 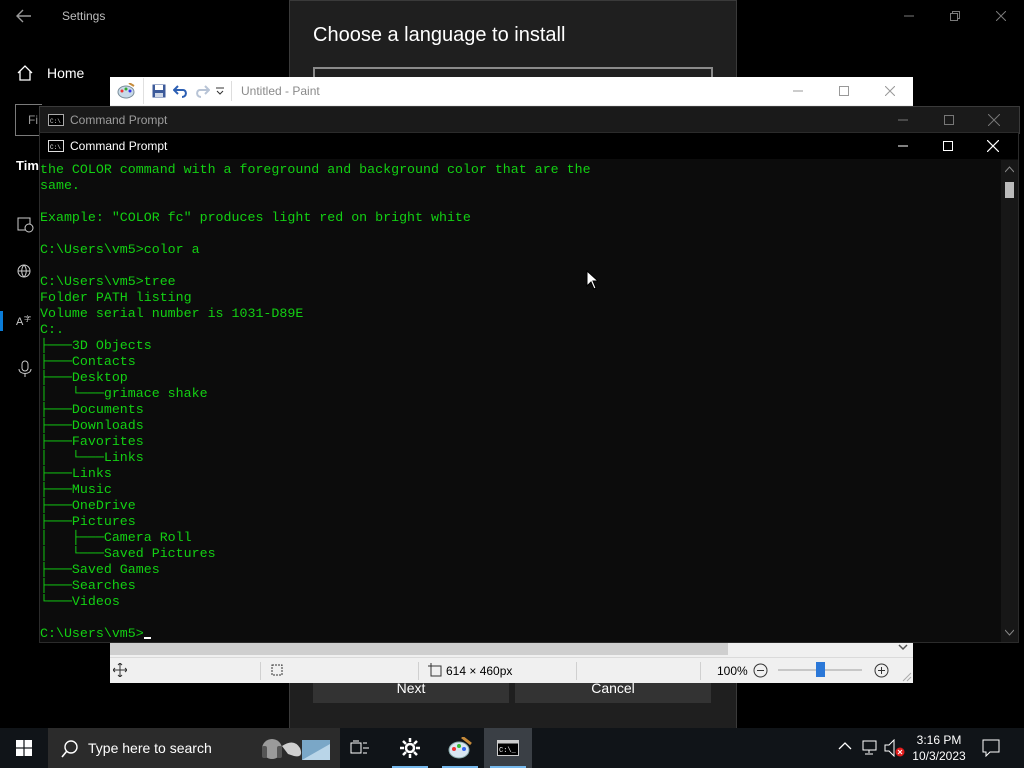 I want to click on cmd-back-title: Command Prompt, so click(x=119, y=120).